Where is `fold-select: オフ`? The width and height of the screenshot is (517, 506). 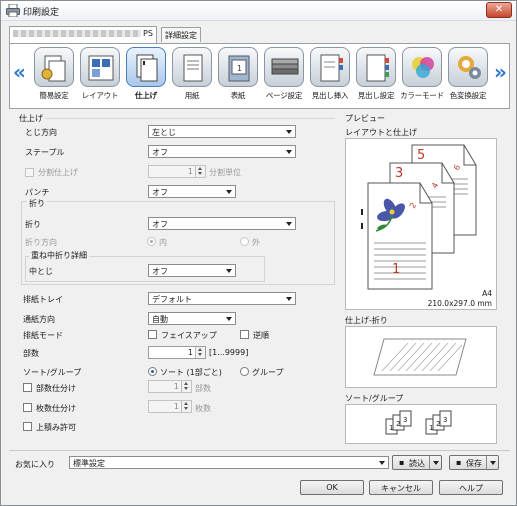
fold-select: オフ is located at coordinates (222, 223).